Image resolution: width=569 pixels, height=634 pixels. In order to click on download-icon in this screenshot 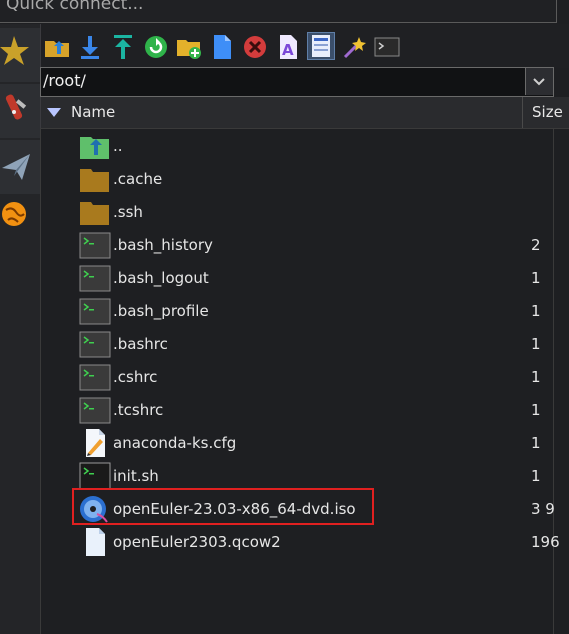, I will do `click(90, 47)`.